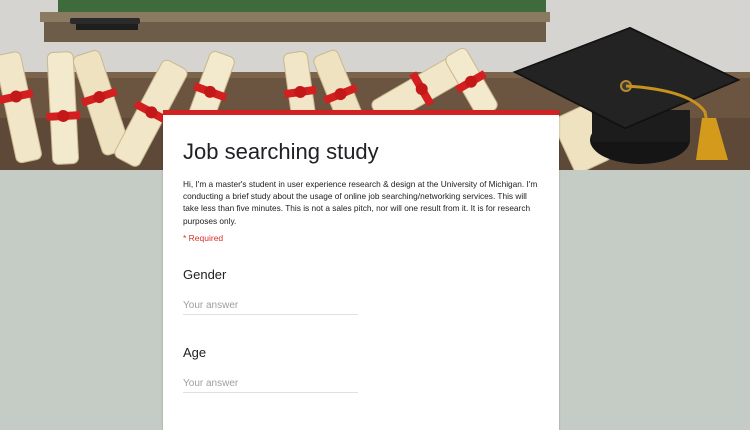 The width and height of the screenshot is (750, 430). Describe the element at coordinates (295, 21) in the screenshot. I see `chalkboard-icon` at that location.